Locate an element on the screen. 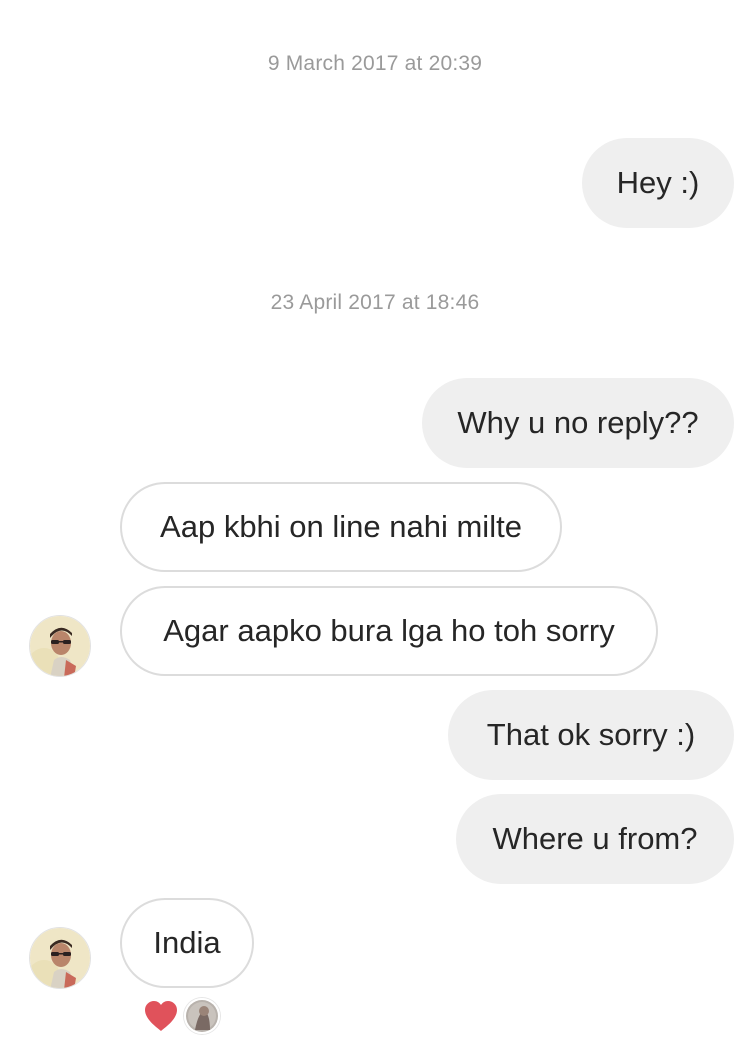 The height and width of the screenshot is (1044, 750). reactor-avatar is located at coordinates (202, 1016).